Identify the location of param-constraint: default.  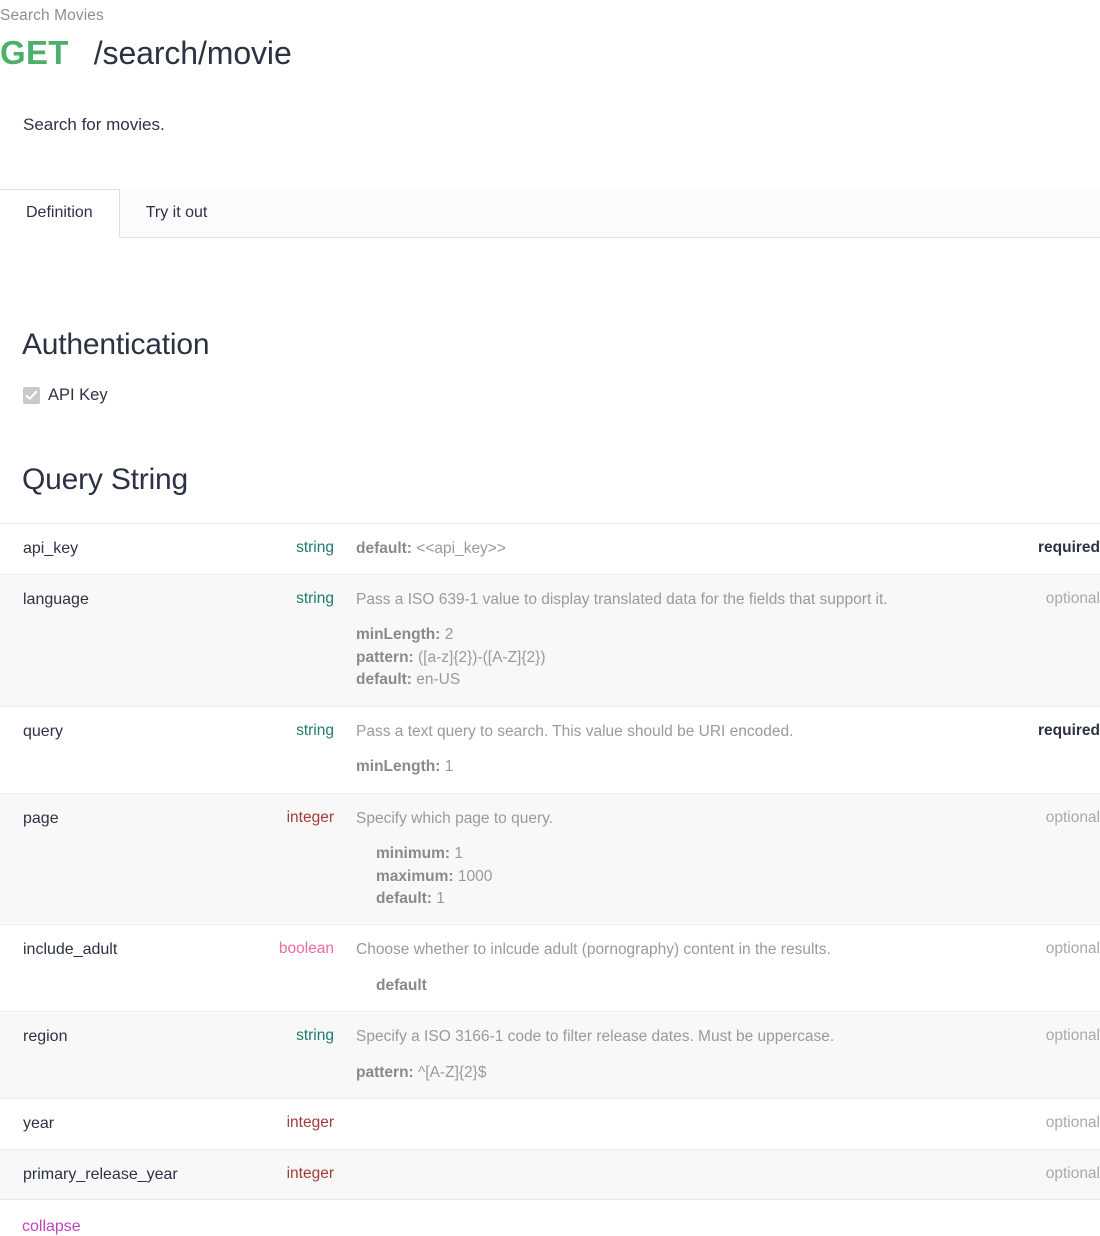
(658, 986).